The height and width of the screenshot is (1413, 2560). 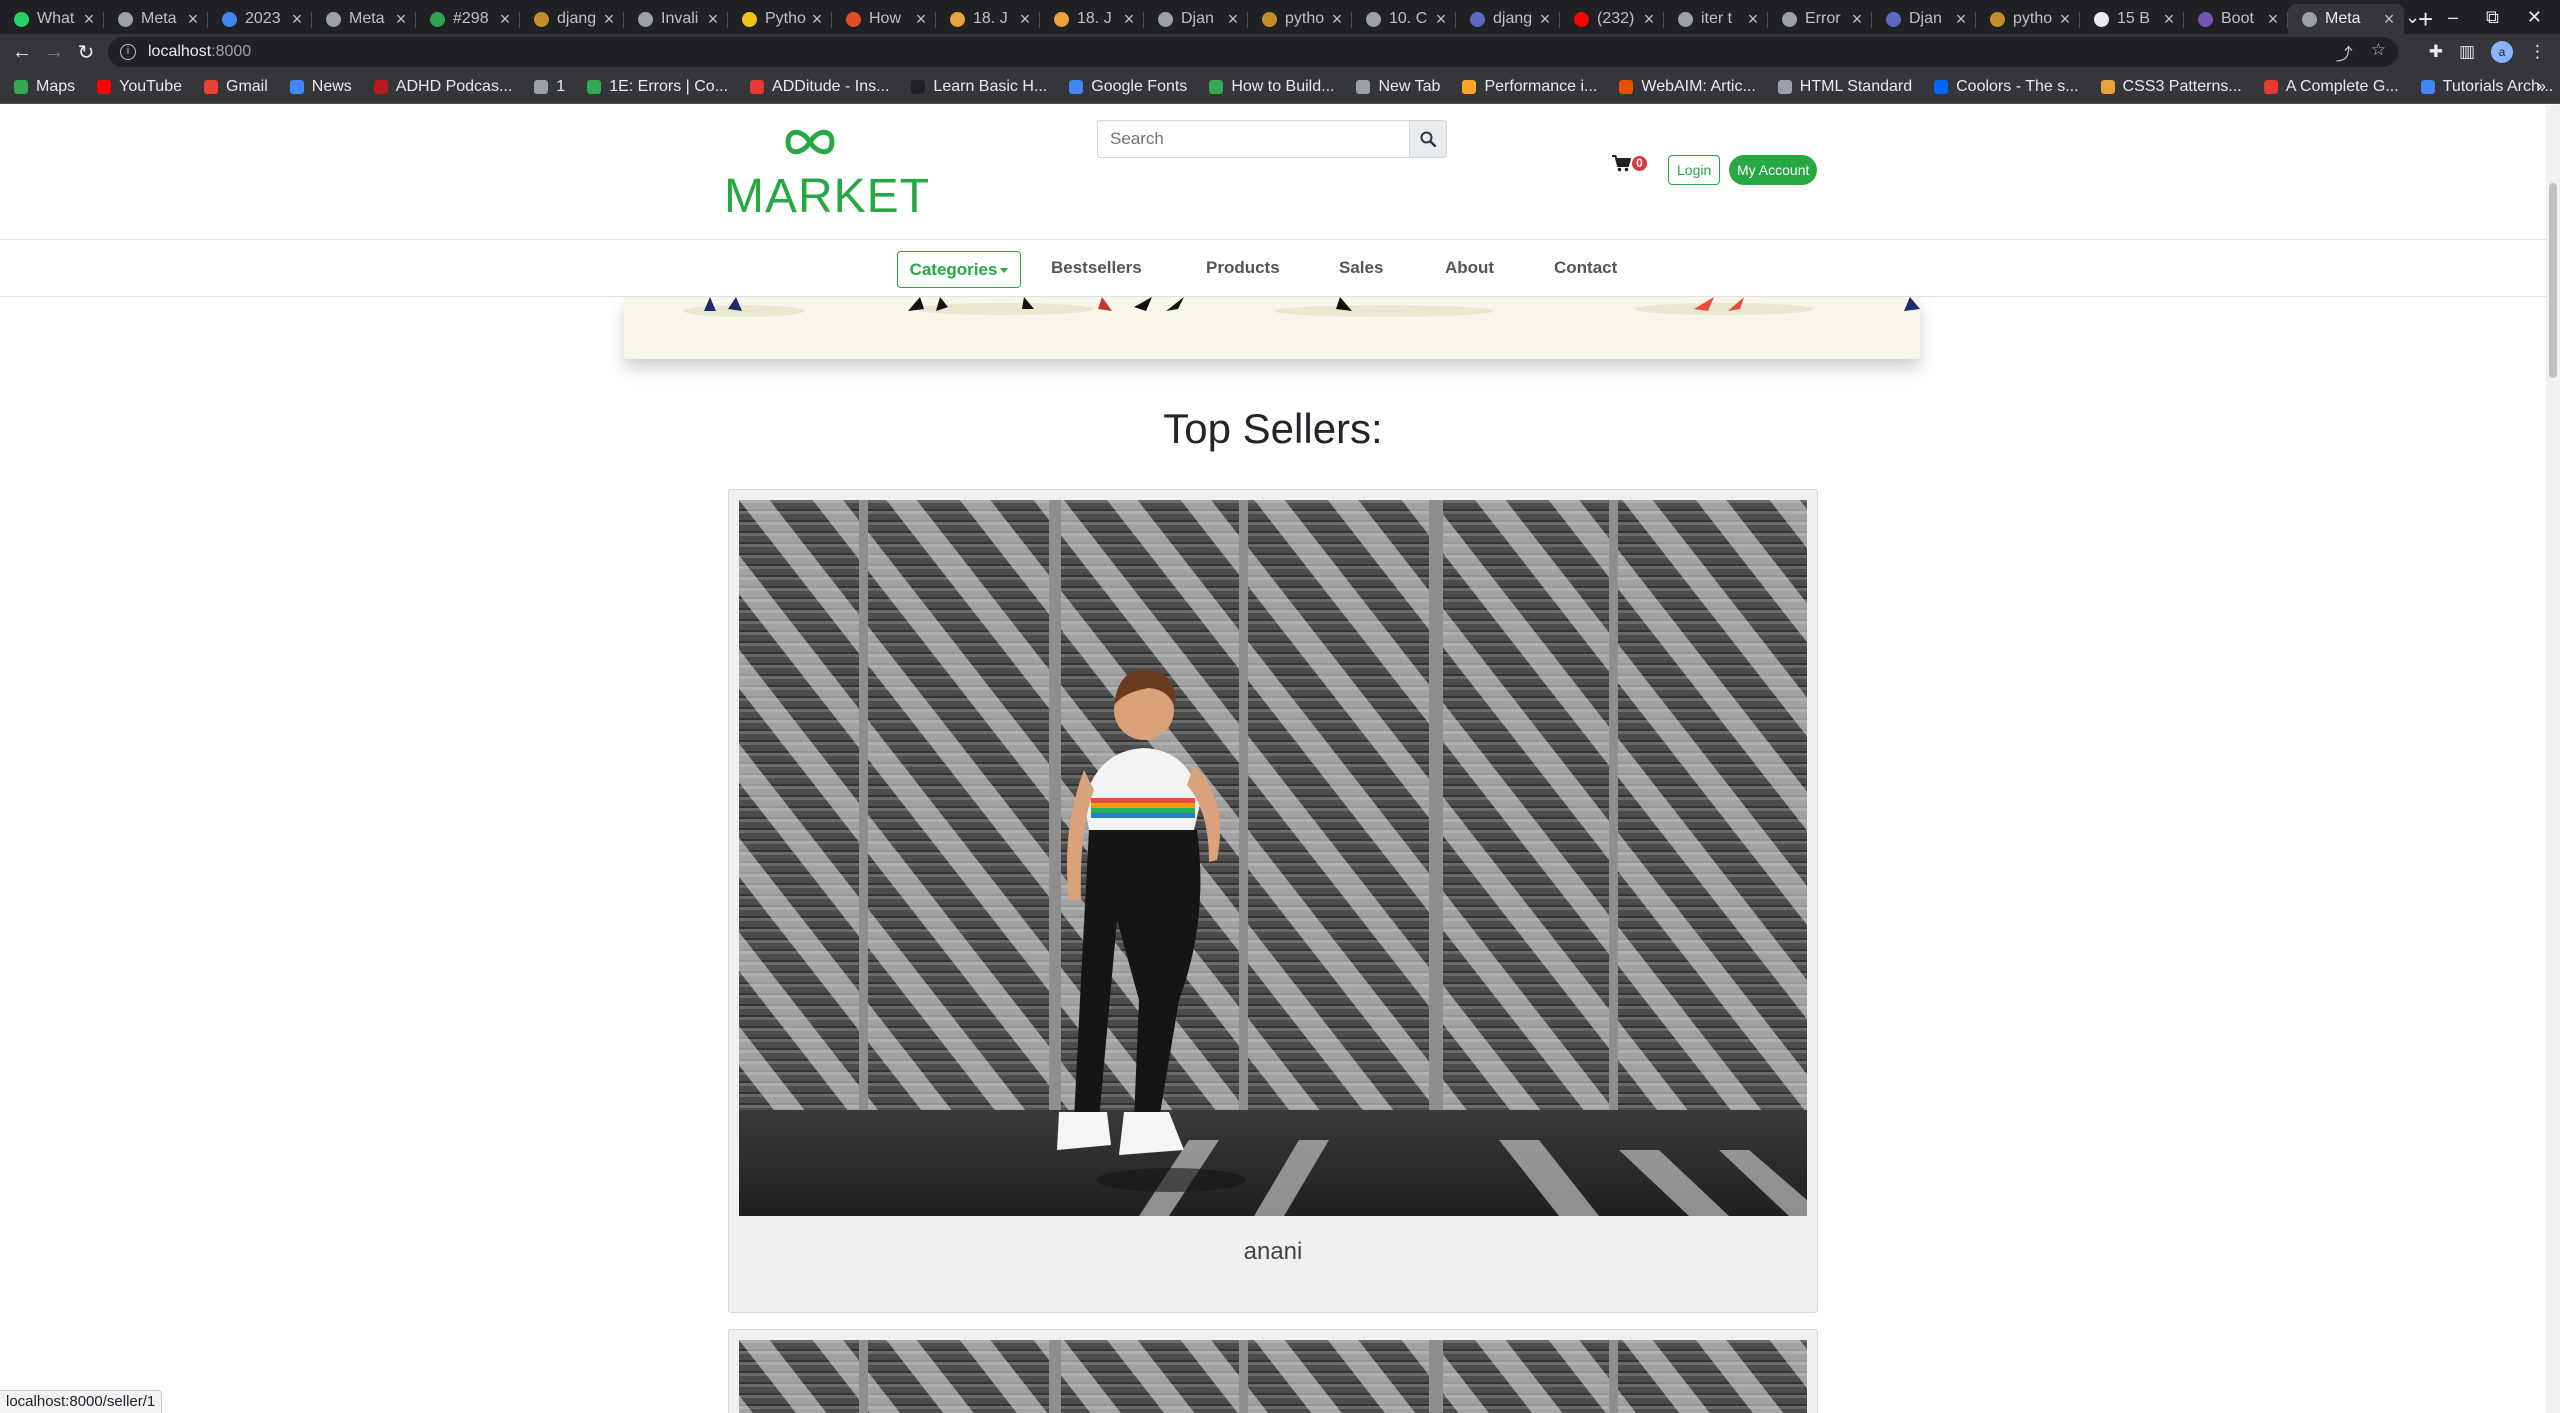 I want to click on categories-dropdown-button: Categories, so click(x=959, y=269).